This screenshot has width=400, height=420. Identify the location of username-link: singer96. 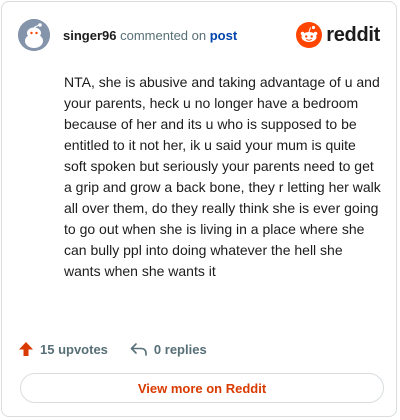
(89, 35).